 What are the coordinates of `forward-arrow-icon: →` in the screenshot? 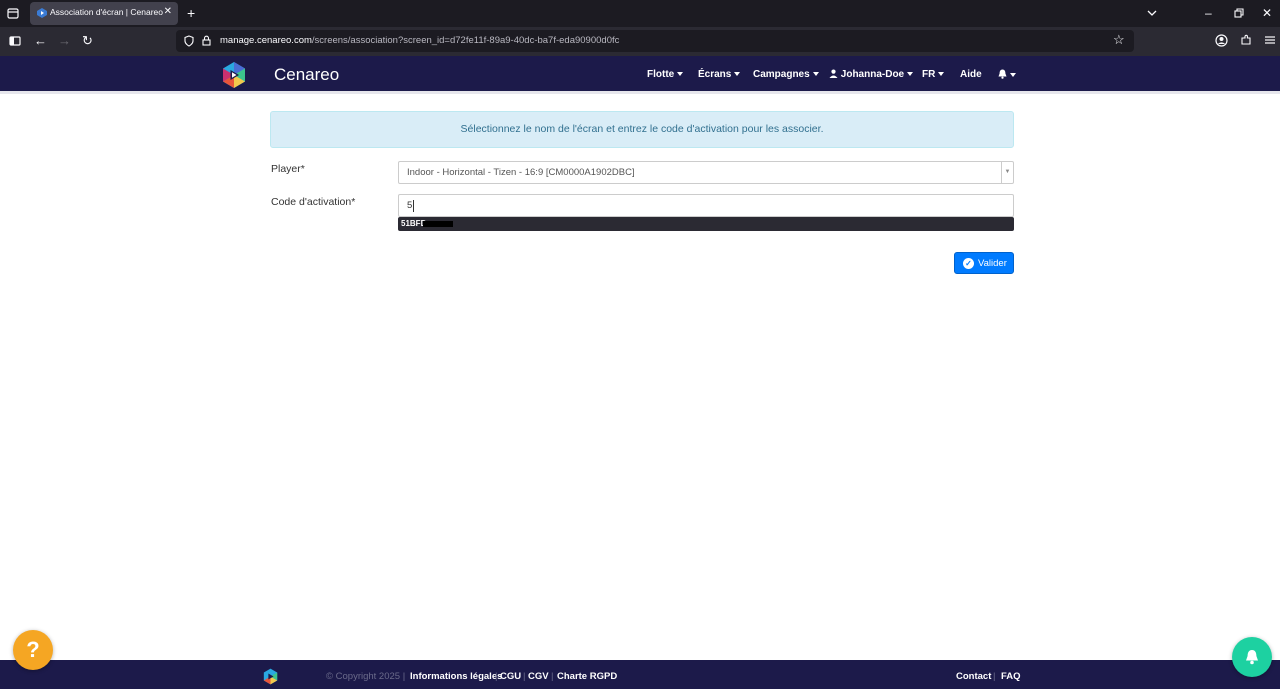 It's located at (64, 41).